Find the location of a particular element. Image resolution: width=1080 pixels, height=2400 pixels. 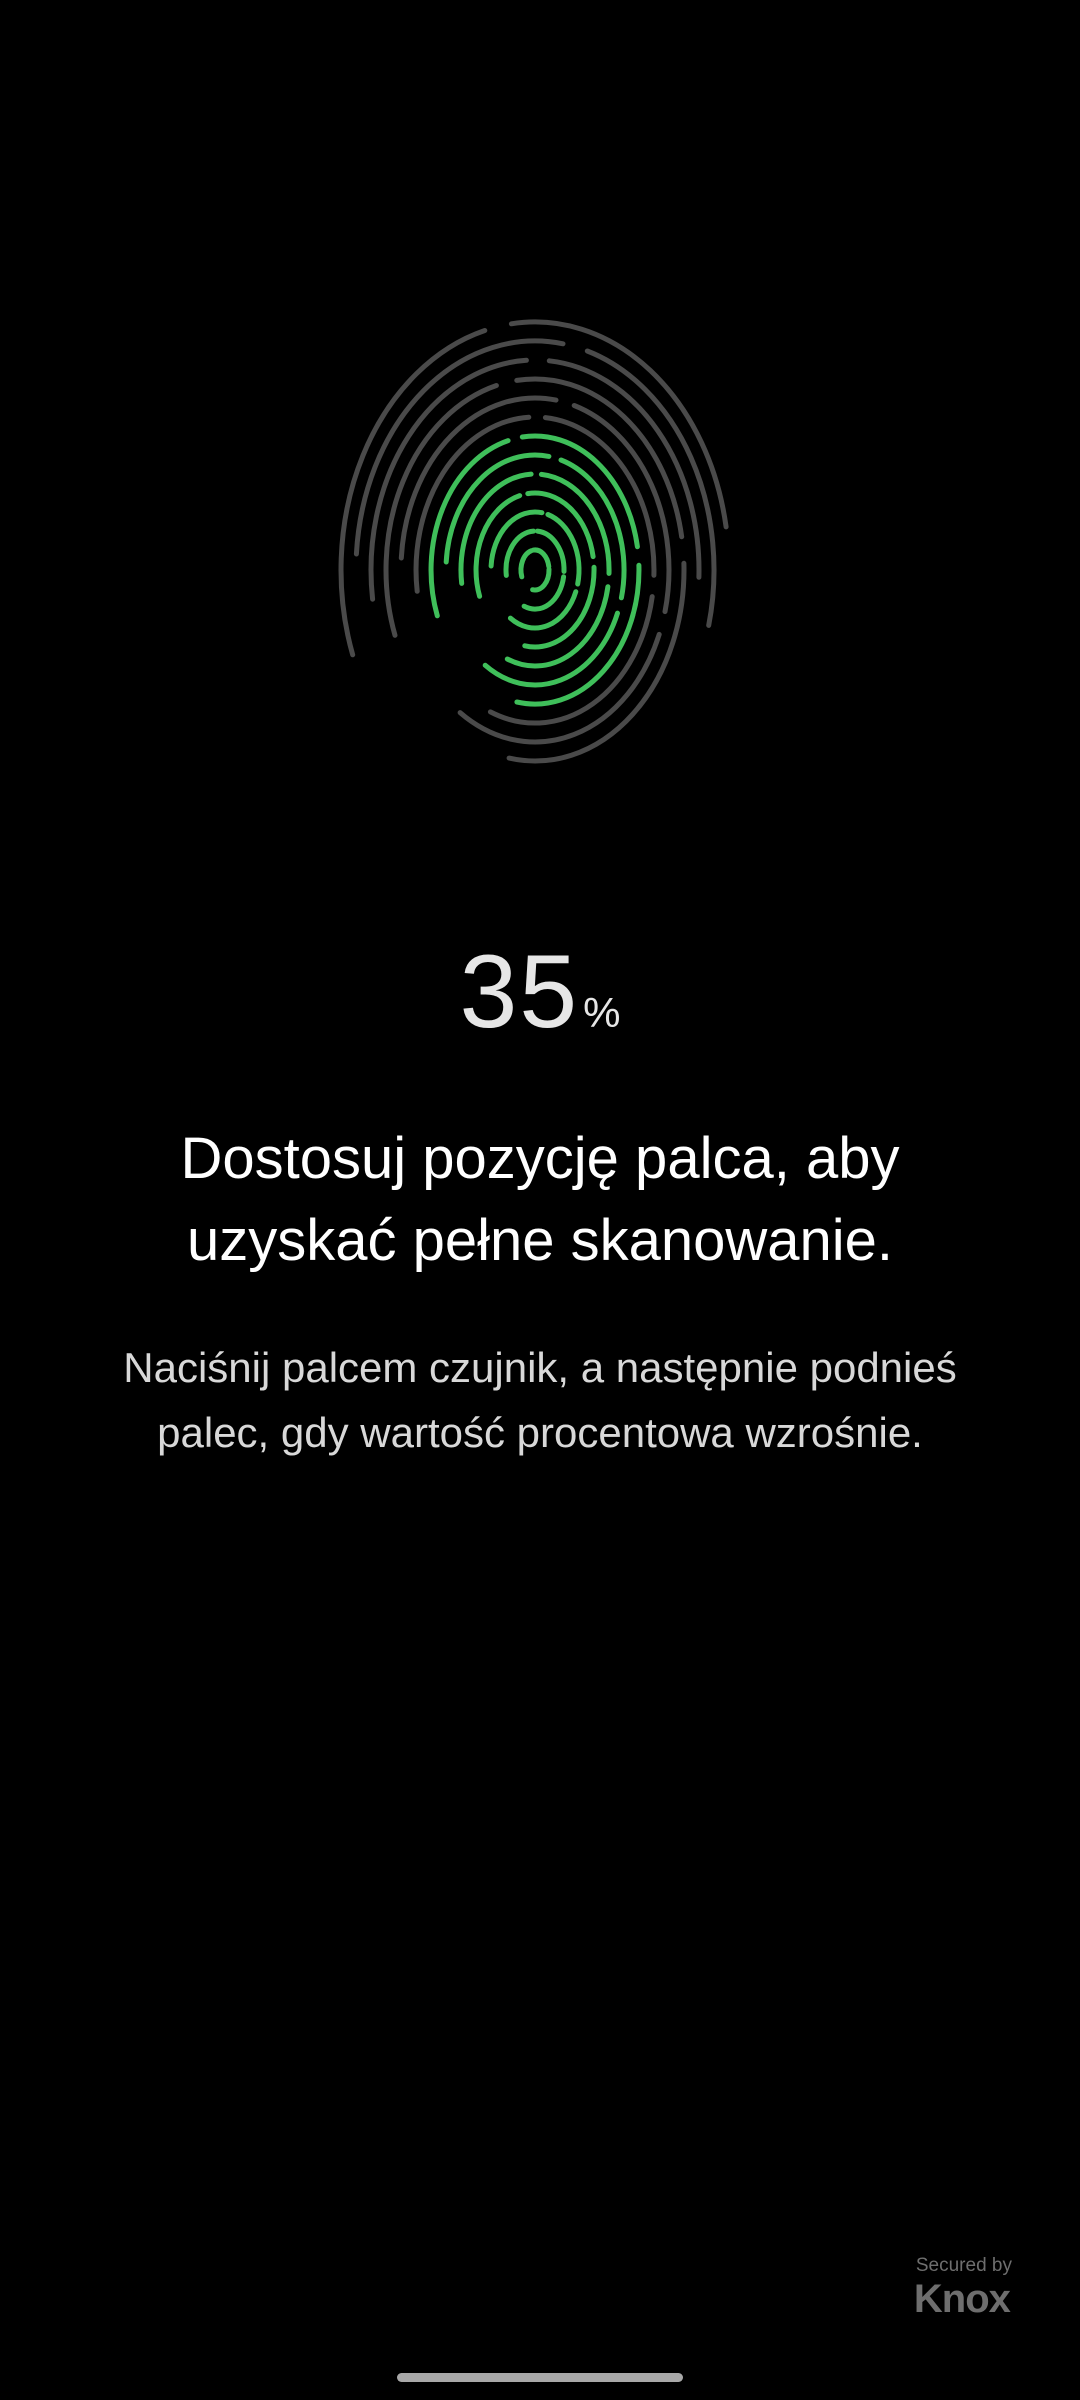

progress-value: 35 is located at coordinates (519, 992).